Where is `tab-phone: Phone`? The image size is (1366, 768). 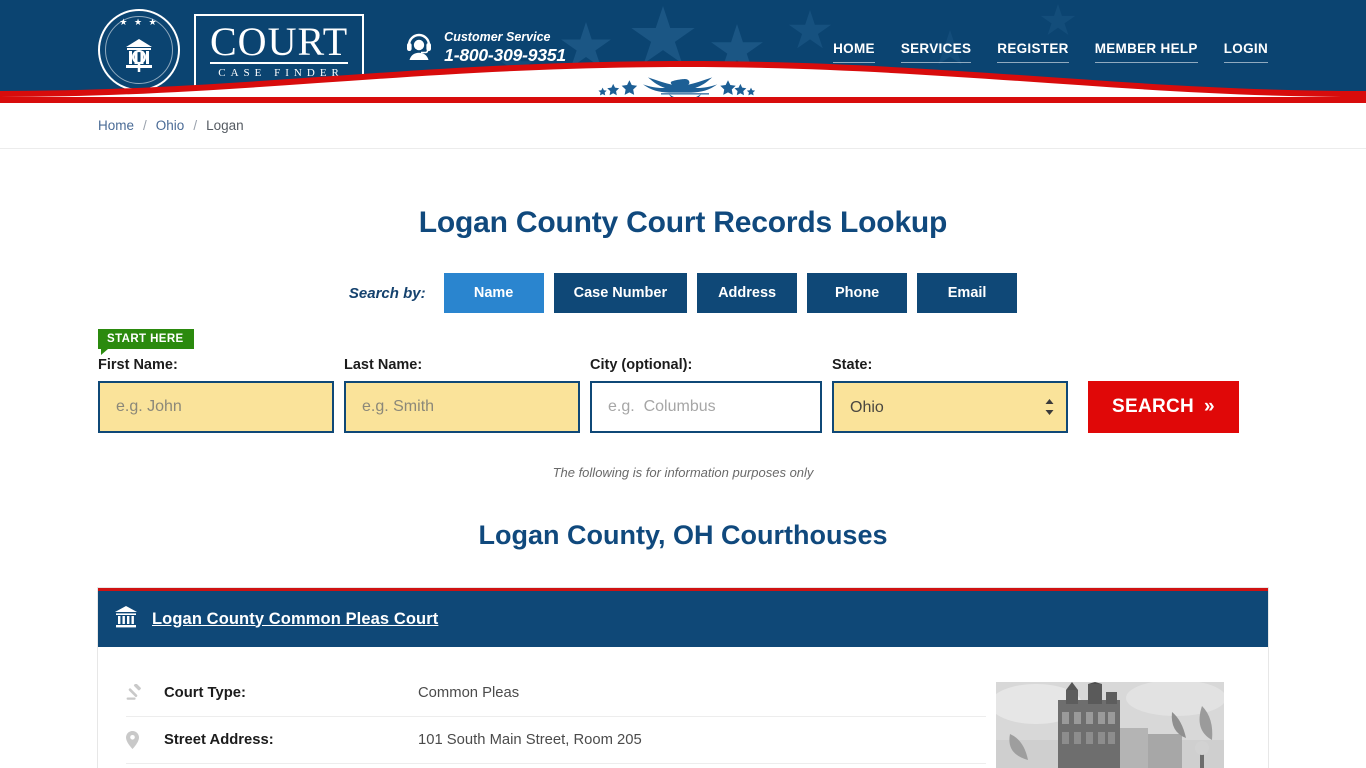 tab-phone: Phone is located at coordinates (857, 293).